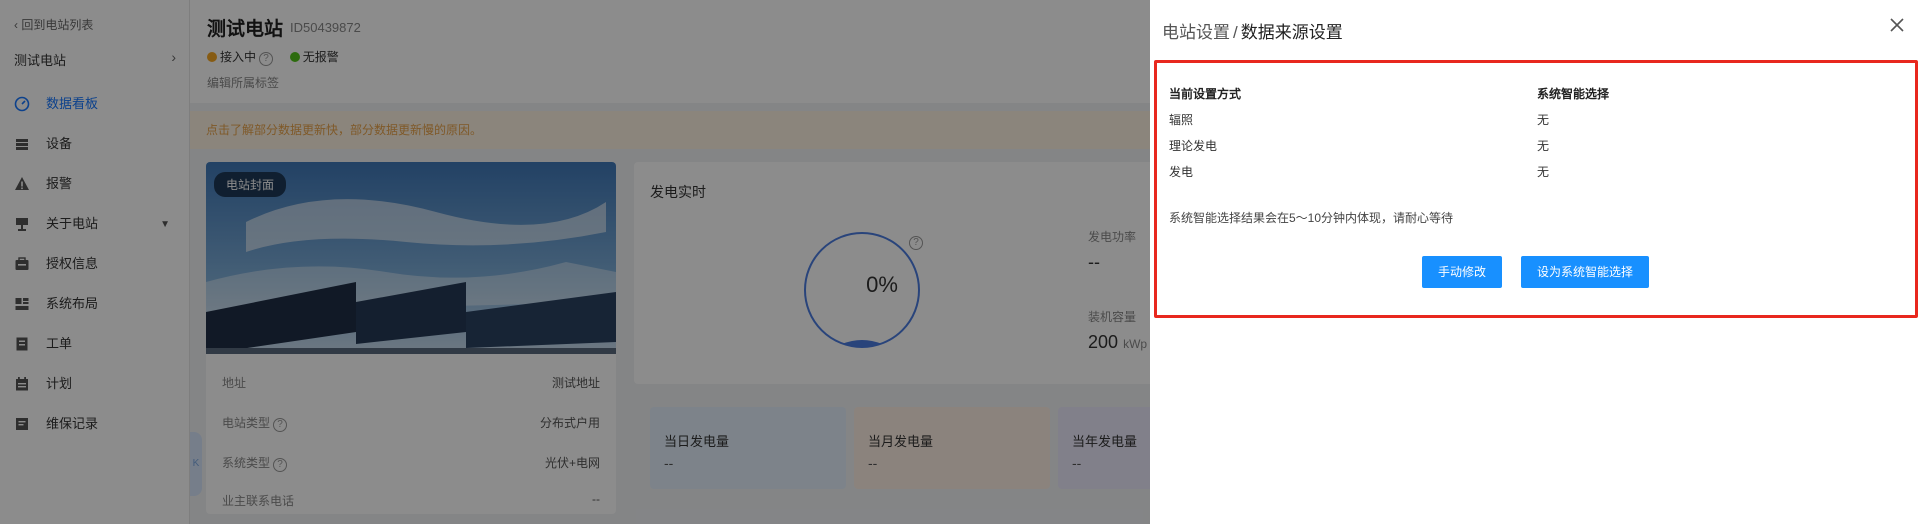  Describe the element at coordinates (1205, 94) in the screenshot. I see `column-header-current: 当前设置方式` at that location.